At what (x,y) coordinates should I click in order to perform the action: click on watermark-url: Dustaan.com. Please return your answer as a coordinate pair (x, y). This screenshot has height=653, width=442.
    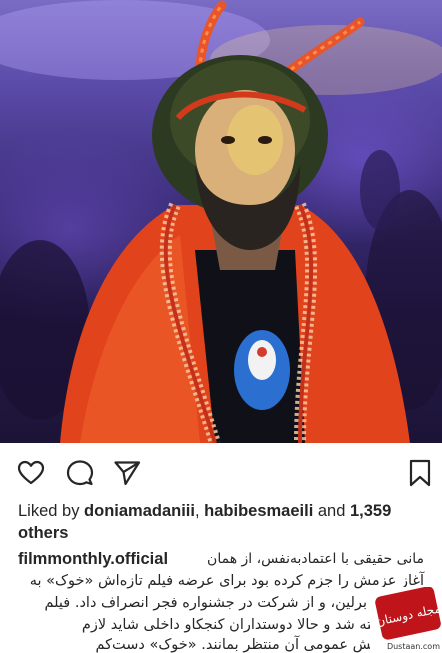
    Looking at the image, I should click on (413, 646).